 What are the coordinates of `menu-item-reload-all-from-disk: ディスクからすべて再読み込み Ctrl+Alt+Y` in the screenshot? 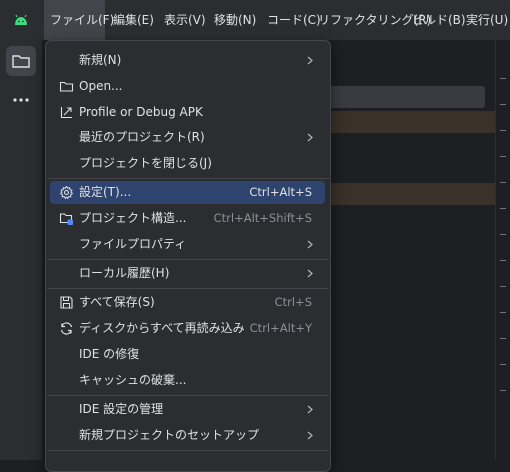 It's located at (187, 328).